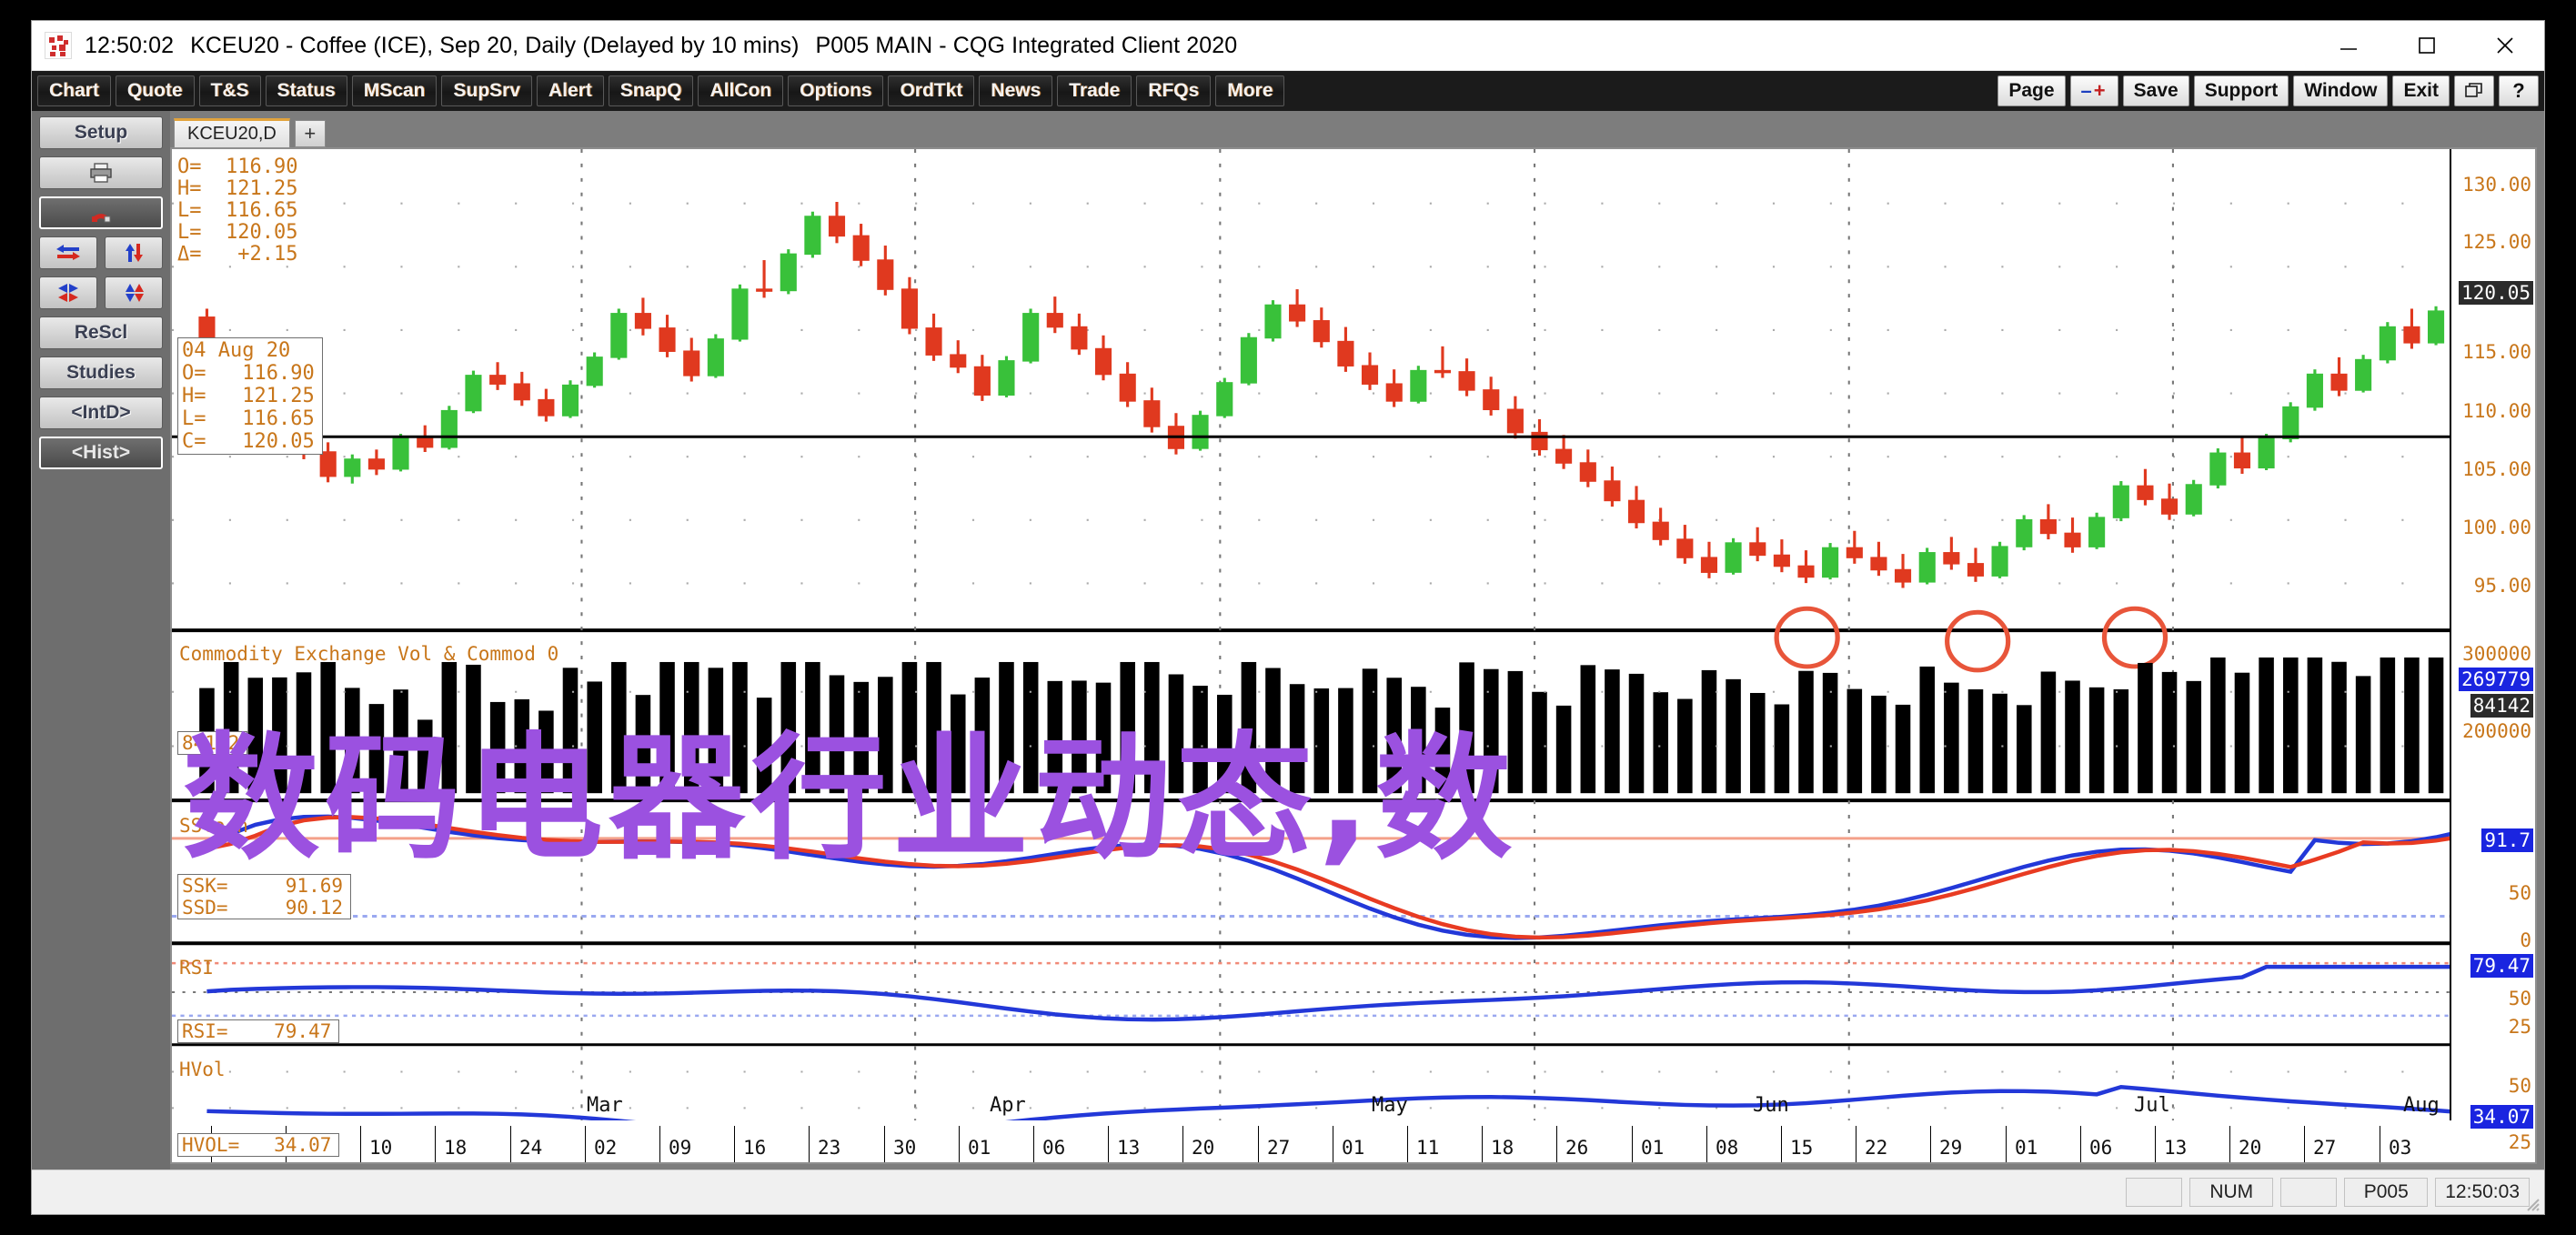  What do you see at coordinates (1008, 1105) in the screenshot?
I see `month-label: Apr` at bounding box center [1008, 1105].